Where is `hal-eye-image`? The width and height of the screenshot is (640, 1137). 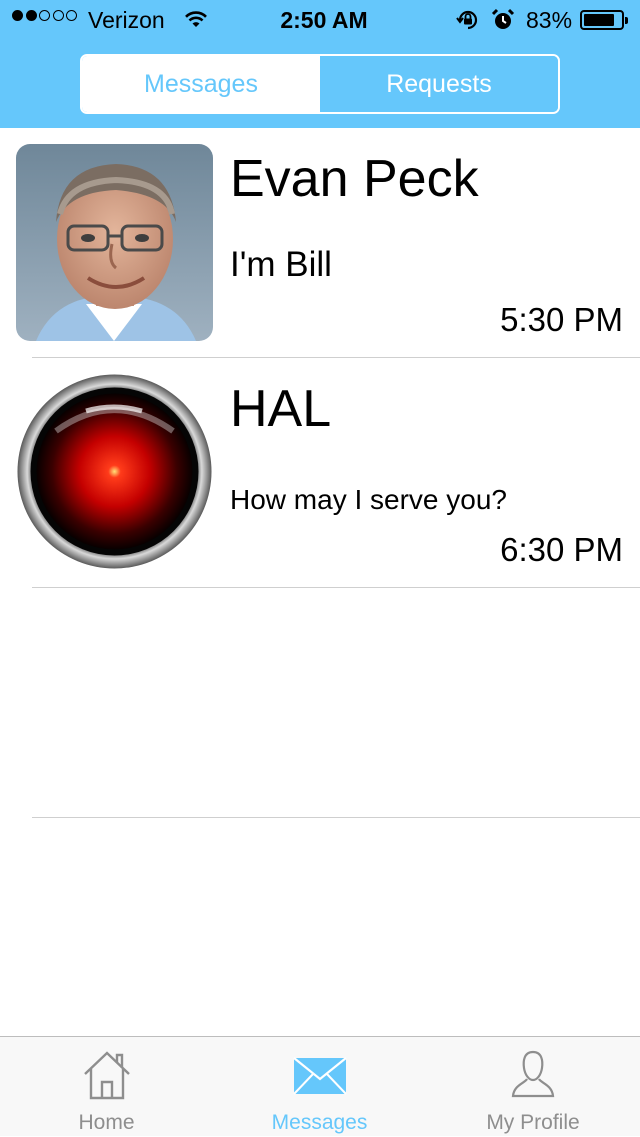 hal-eye-image is located at coordinates (114, 471).